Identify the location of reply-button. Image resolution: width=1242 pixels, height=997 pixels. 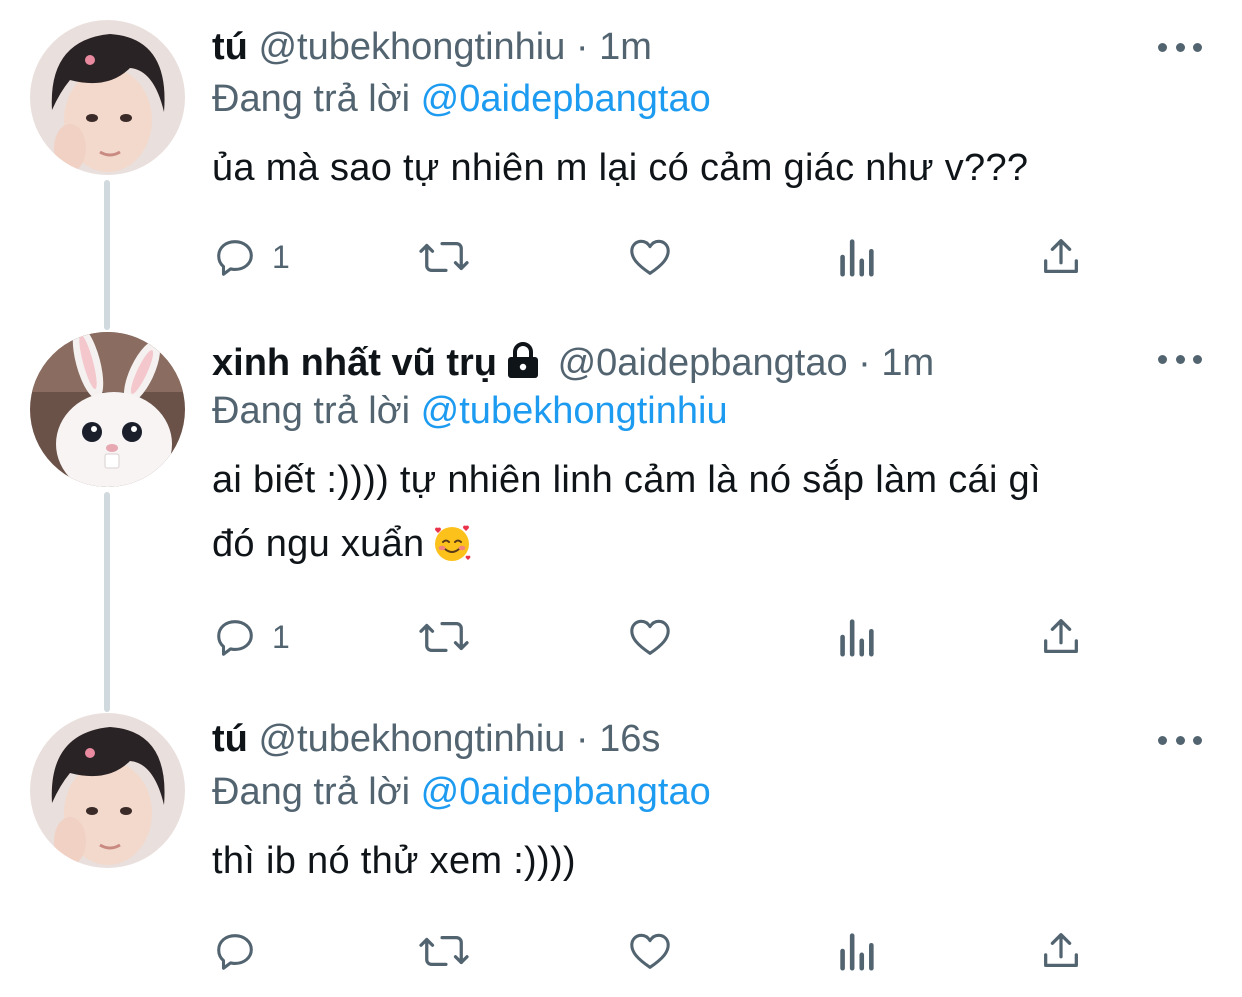
(235, 951).